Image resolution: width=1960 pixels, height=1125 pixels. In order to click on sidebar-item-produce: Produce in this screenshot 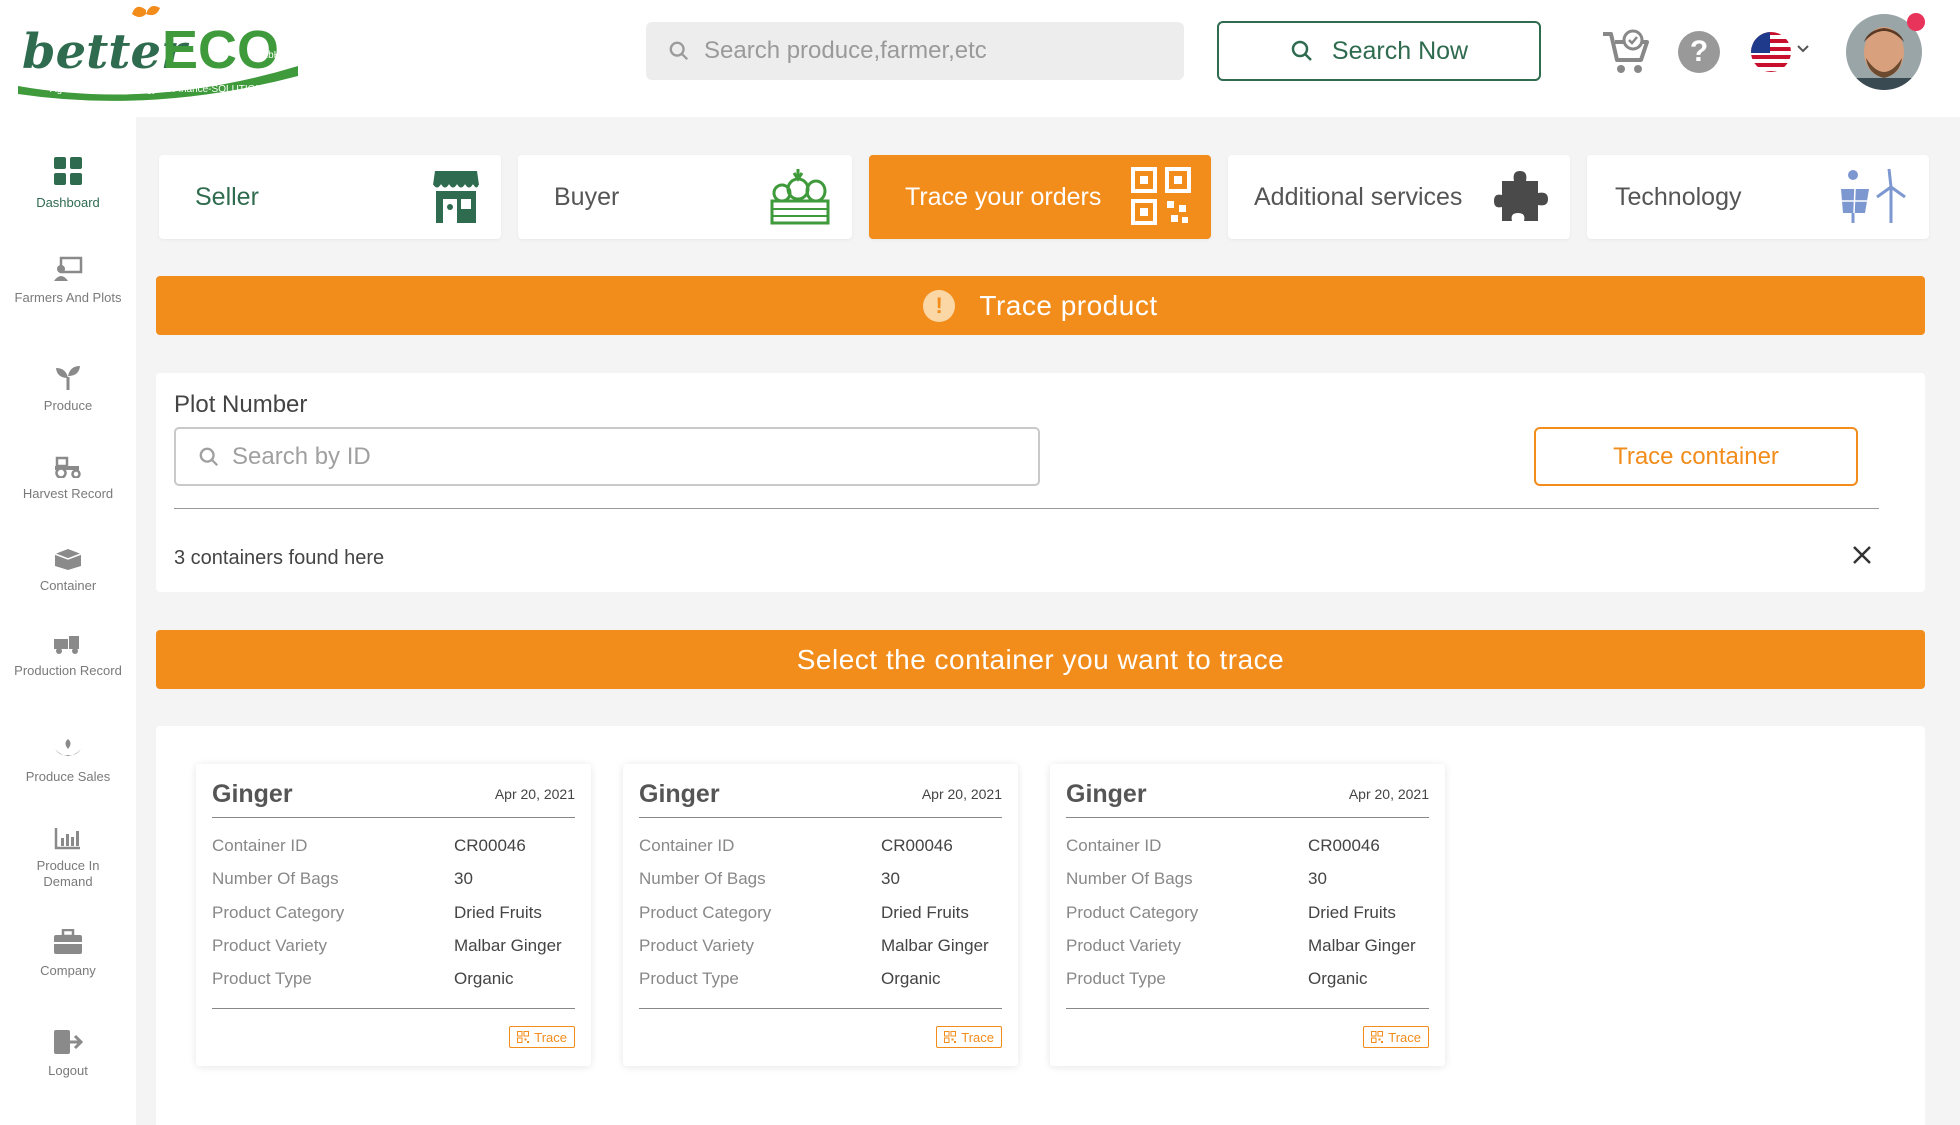, I will do `click(68, 389)`.